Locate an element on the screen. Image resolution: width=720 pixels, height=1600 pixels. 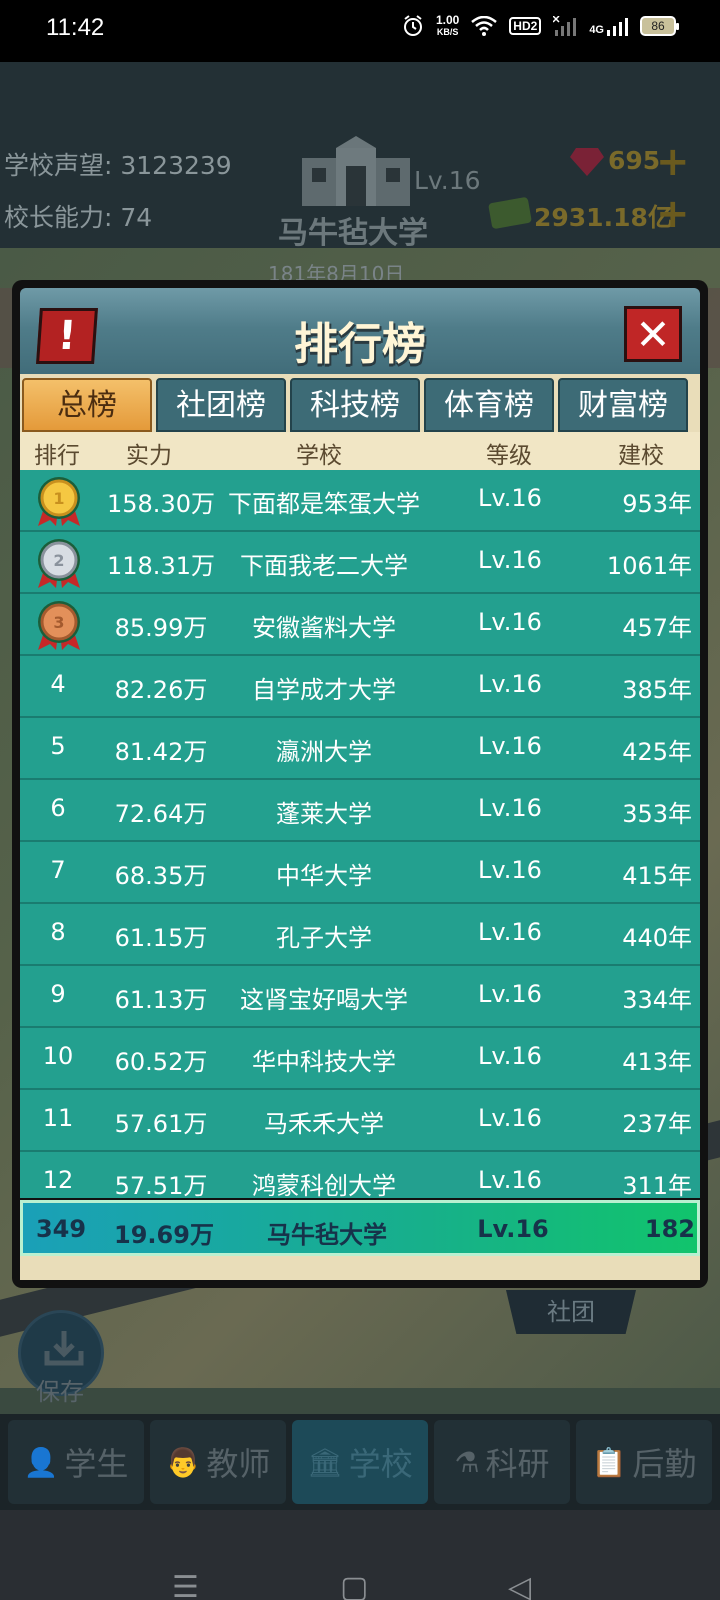
school-cell: 安徽酱料大学 is located at coordinates (324, 628).